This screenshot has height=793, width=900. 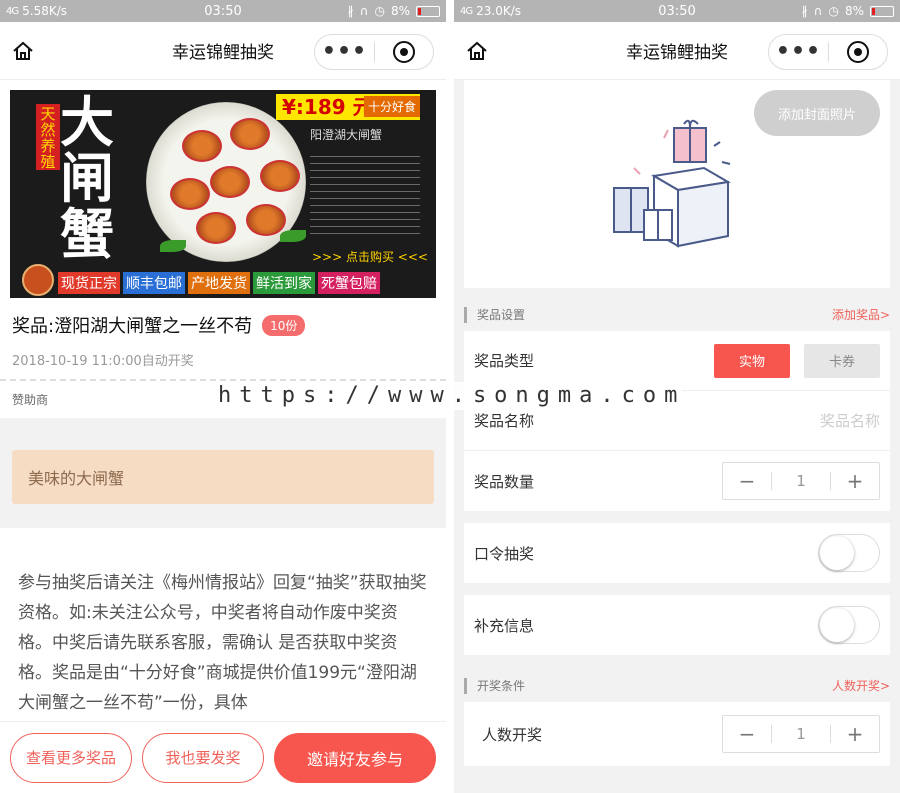 I want to click on prize-quantity-row: 奖品数量 − 1 +, so click(x=677, y=481).